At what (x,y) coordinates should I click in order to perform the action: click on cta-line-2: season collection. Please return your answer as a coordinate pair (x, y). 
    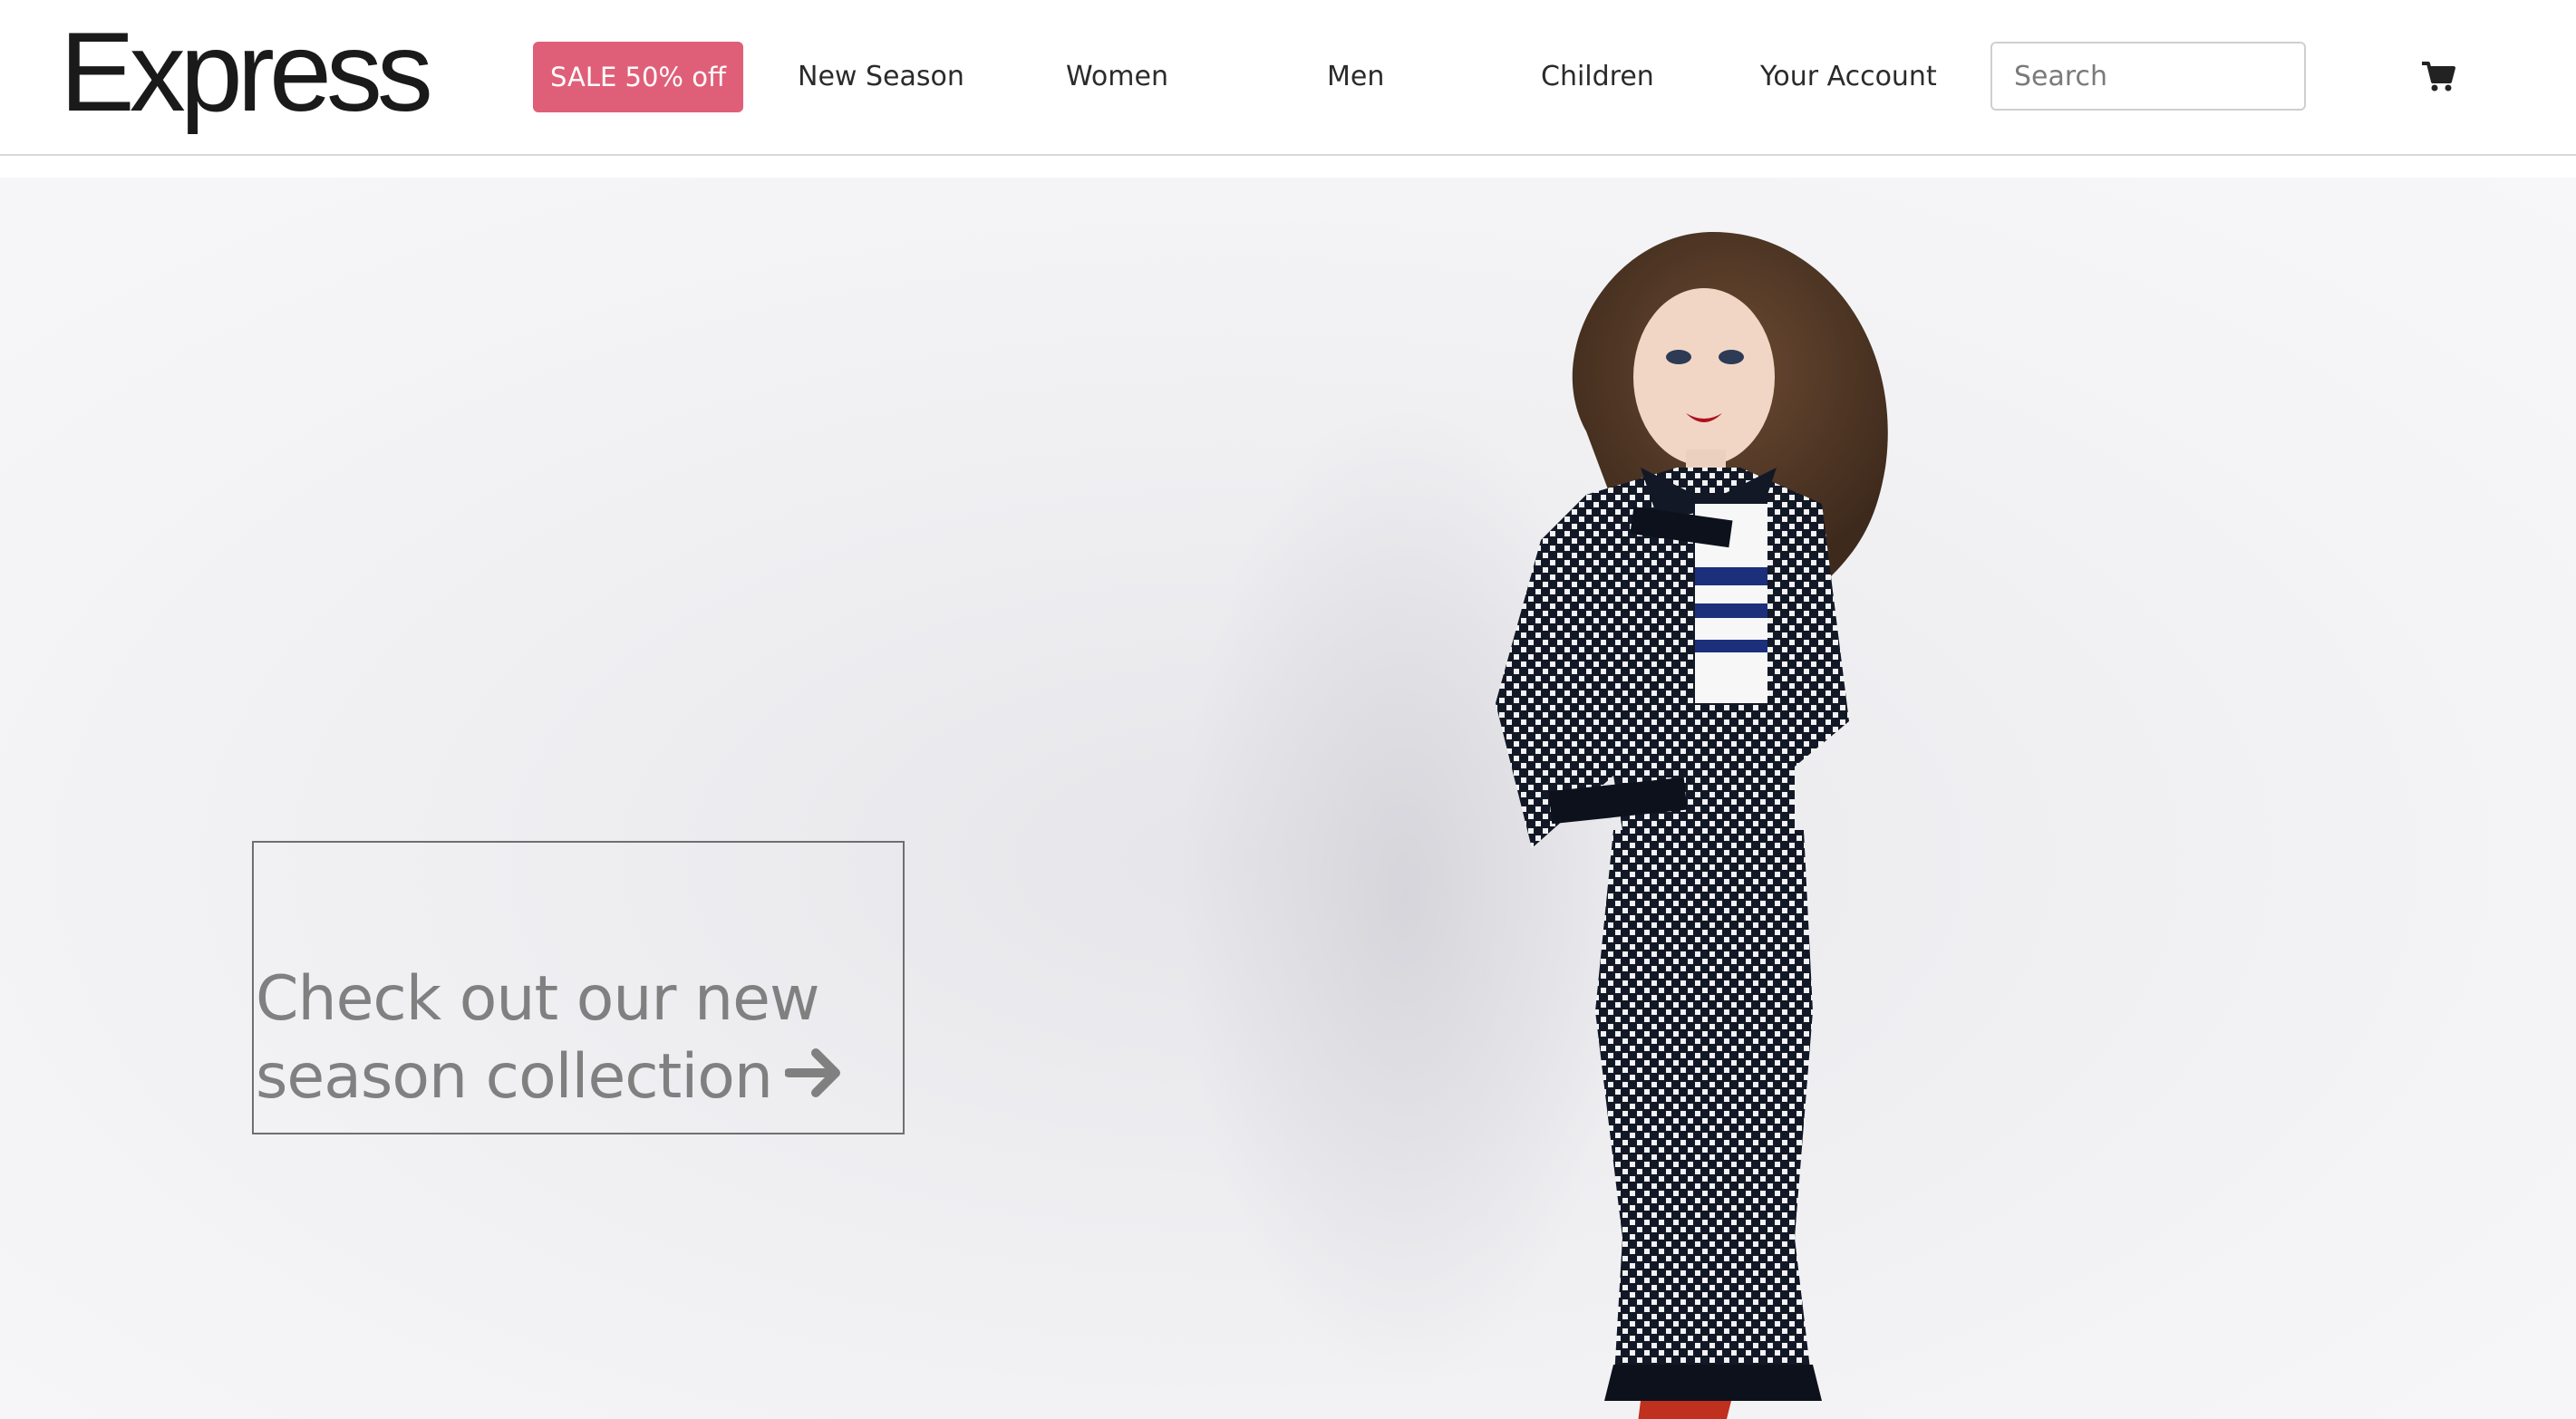
    Looking at the image, I should click on (514, 1077).